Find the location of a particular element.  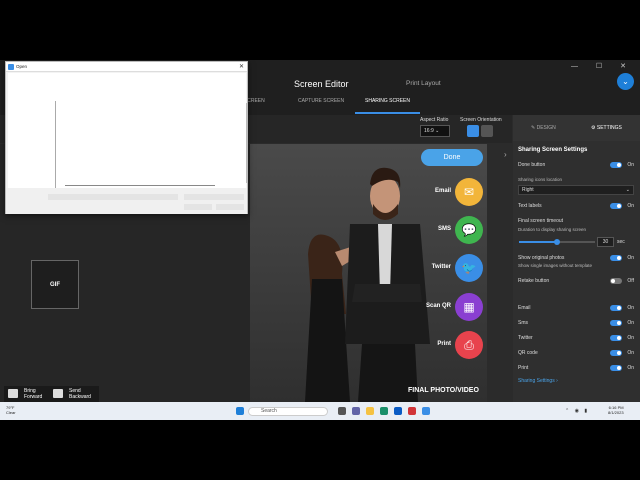

bring-forward-button: Bring Forward is located at coordinates (27, 394).